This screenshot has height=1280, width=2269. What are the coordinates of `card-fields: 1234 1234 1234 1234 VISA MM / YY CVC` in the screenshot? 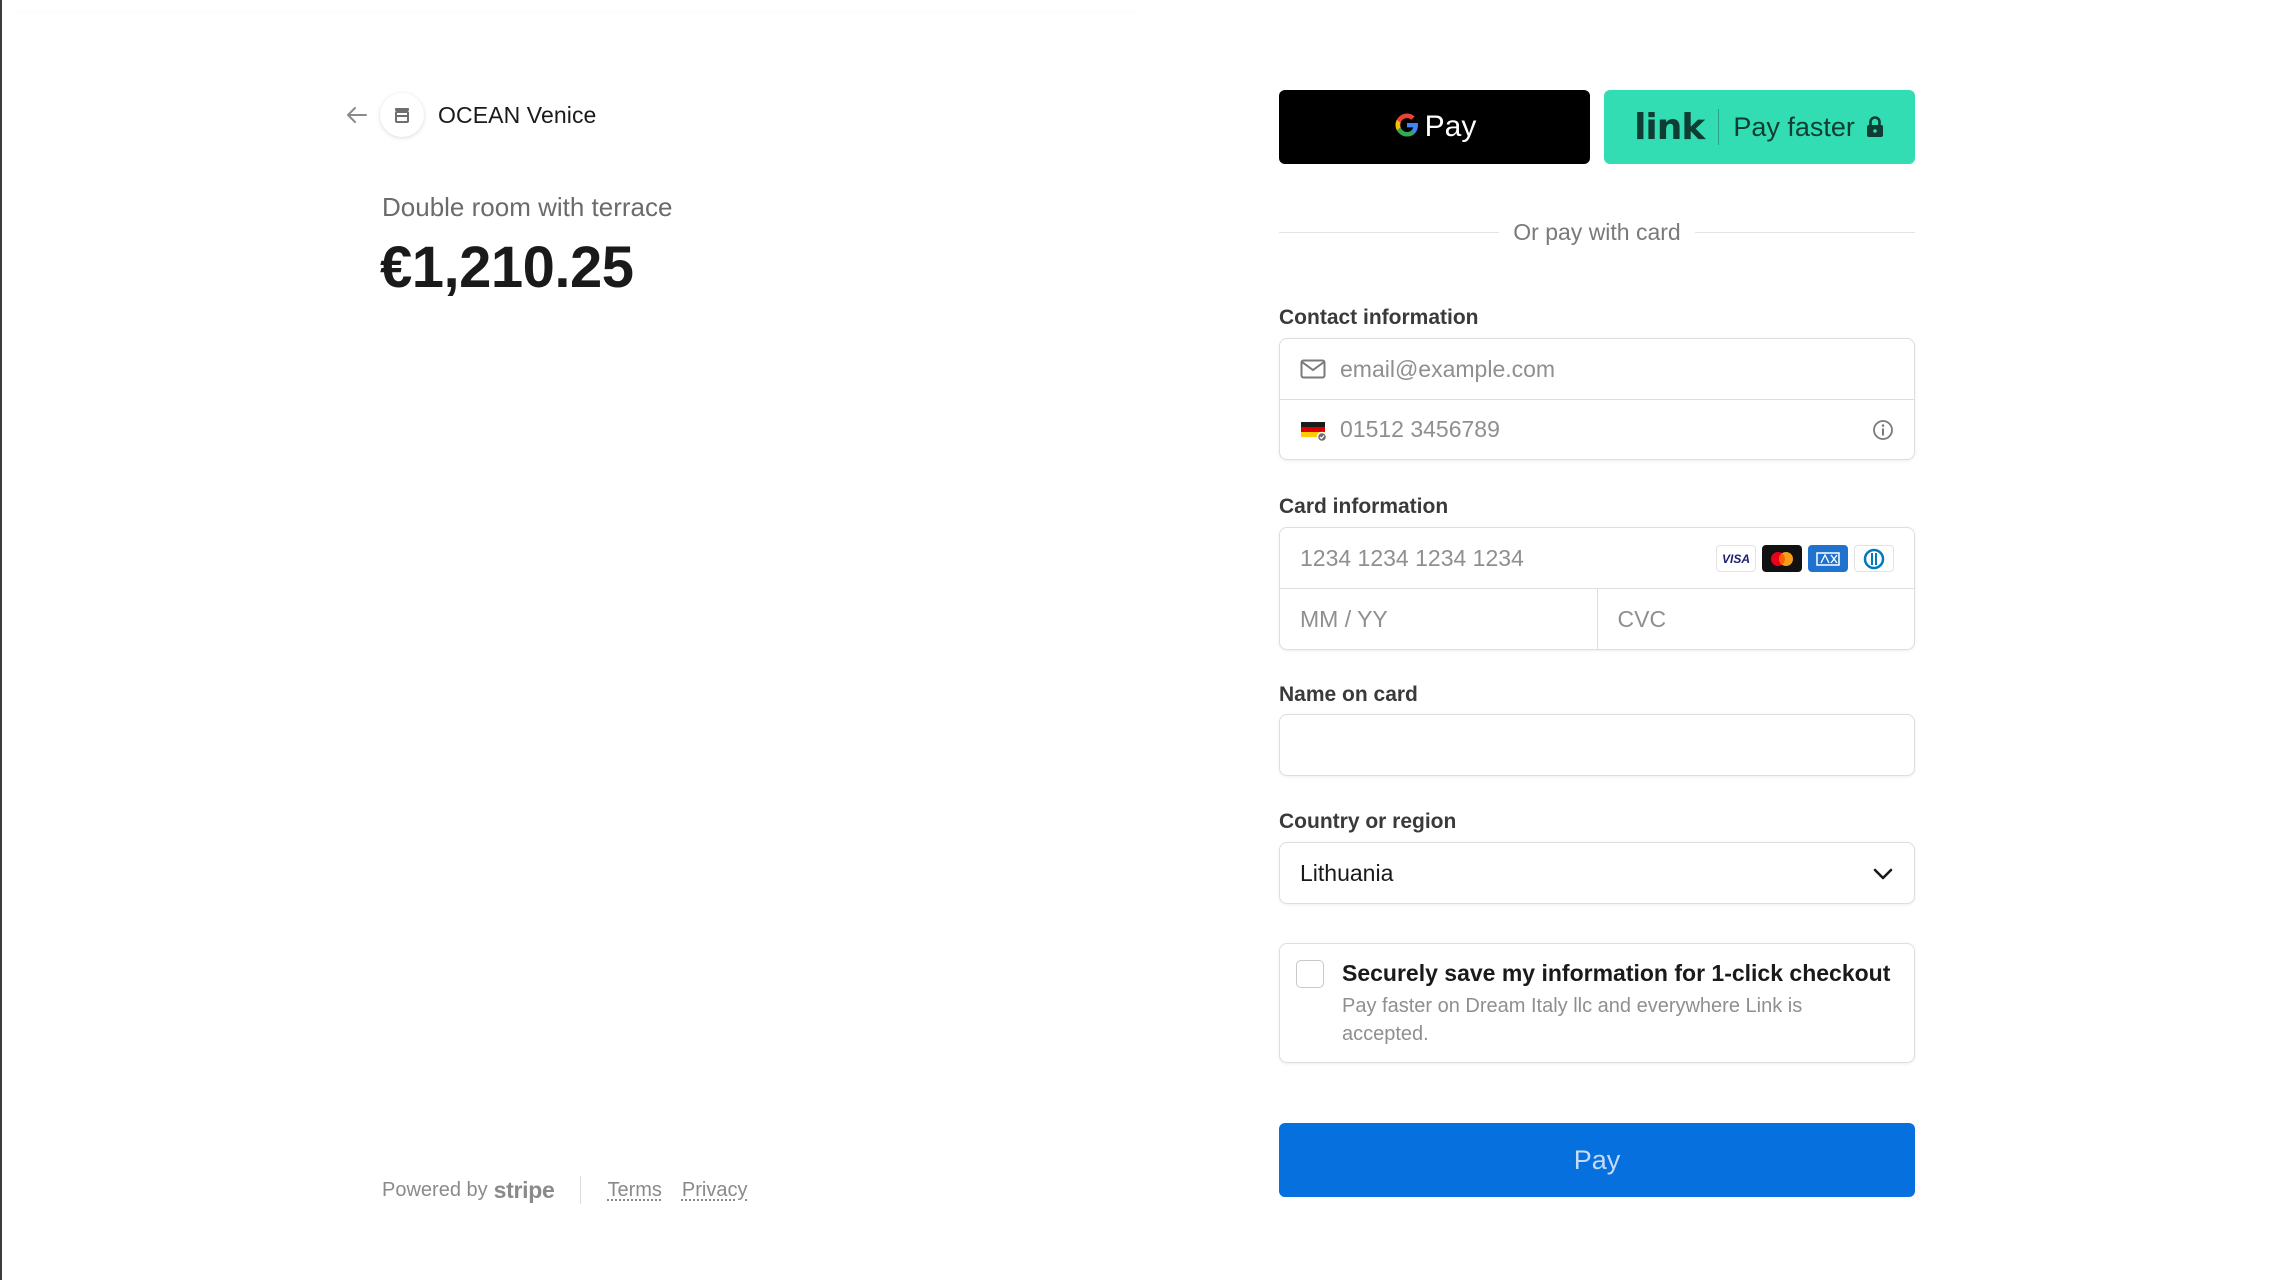 It's located at (1597, 588).